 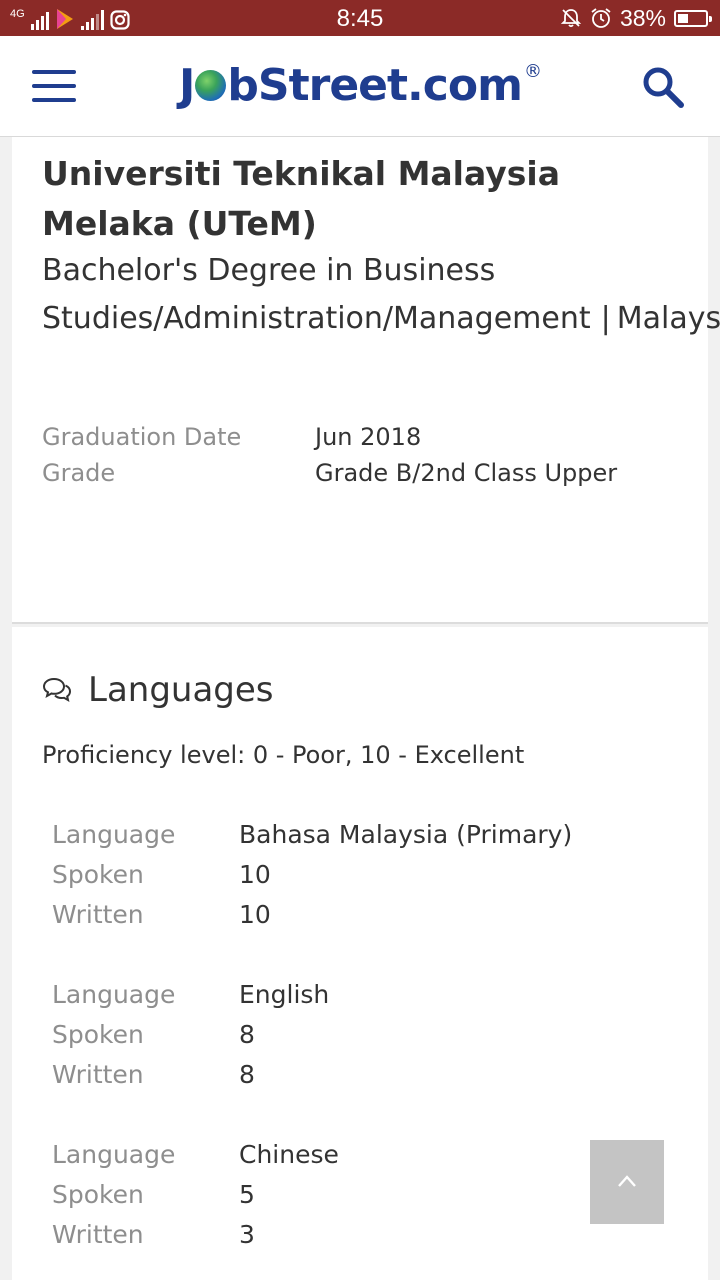 I want to click on status-bar: 4G 8:45 38%, so click(x=360, y=18).